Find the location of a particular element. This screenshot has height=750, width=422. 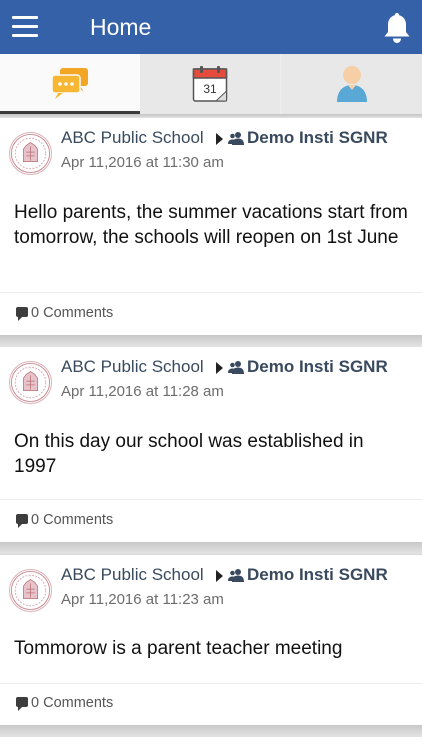

post-timestamp: Apr 11,2016 at 11:30 am is located at coordinates (142, 162).